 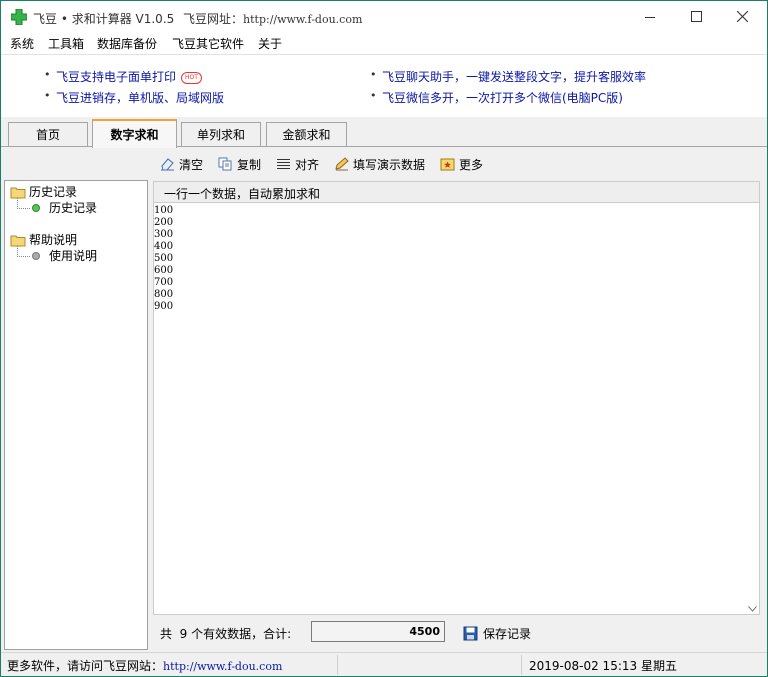 What do you see at coordinates (378, 631) in the screenshot?
I see `total-field: 4500` at bounding box center [378, 631].